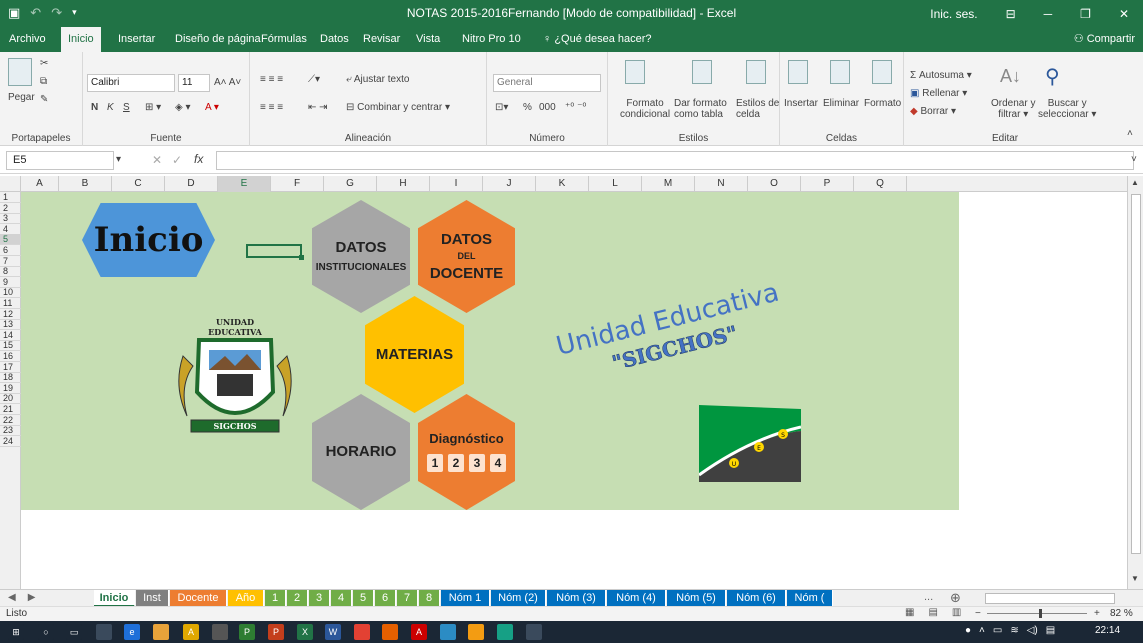 The image size is (1143, 643). I want to click on ribbon-display-icon: ⊟, so click(1011, 14).